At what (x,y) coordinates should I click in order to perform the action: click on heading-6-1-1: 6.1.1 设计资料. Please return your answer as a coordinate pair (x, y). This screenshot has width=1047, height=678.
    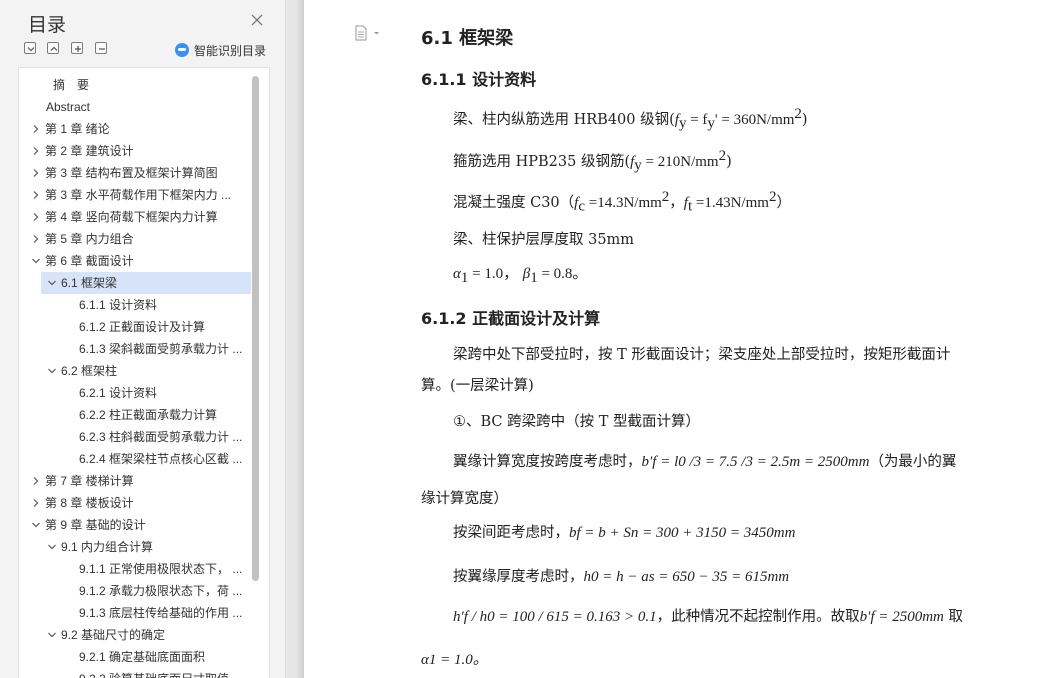
    Looking at the image, I should click on (479, 79).